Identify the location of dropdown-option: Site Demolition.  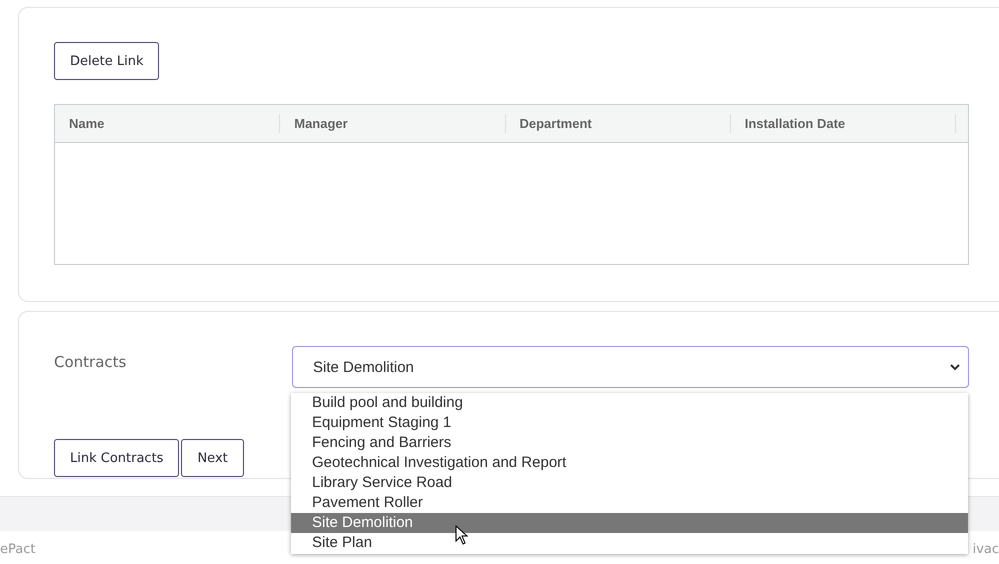
(629, 523).